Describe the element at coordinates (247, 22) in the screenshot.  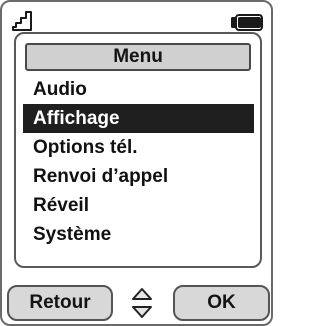
I see `battery-icon` at that location.